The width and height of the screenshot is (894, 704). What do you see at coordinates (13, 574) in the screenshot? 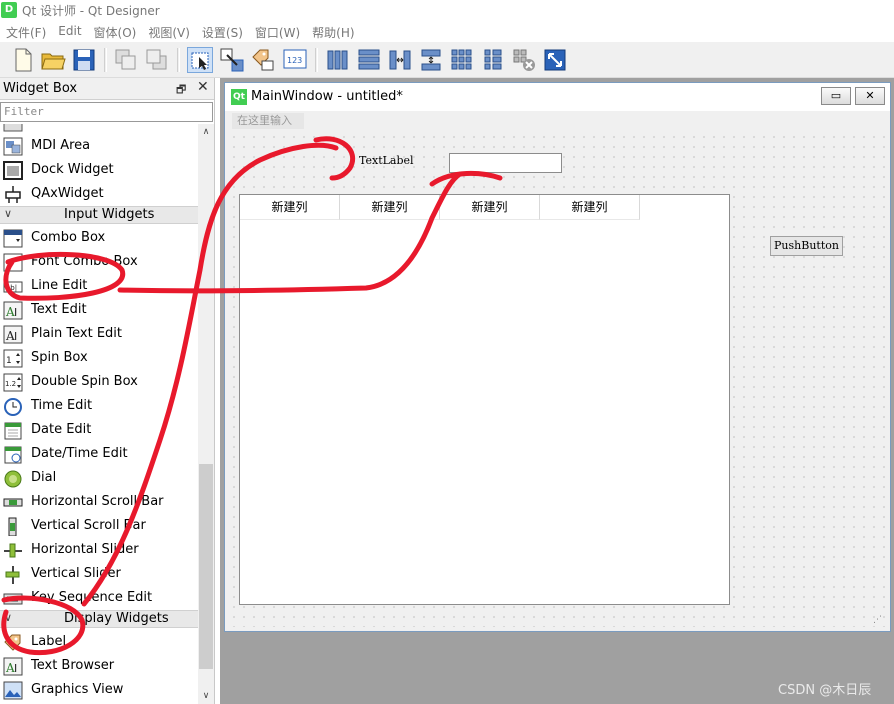
I see `vertical-slider-icon` at bounding box center [13, 574].